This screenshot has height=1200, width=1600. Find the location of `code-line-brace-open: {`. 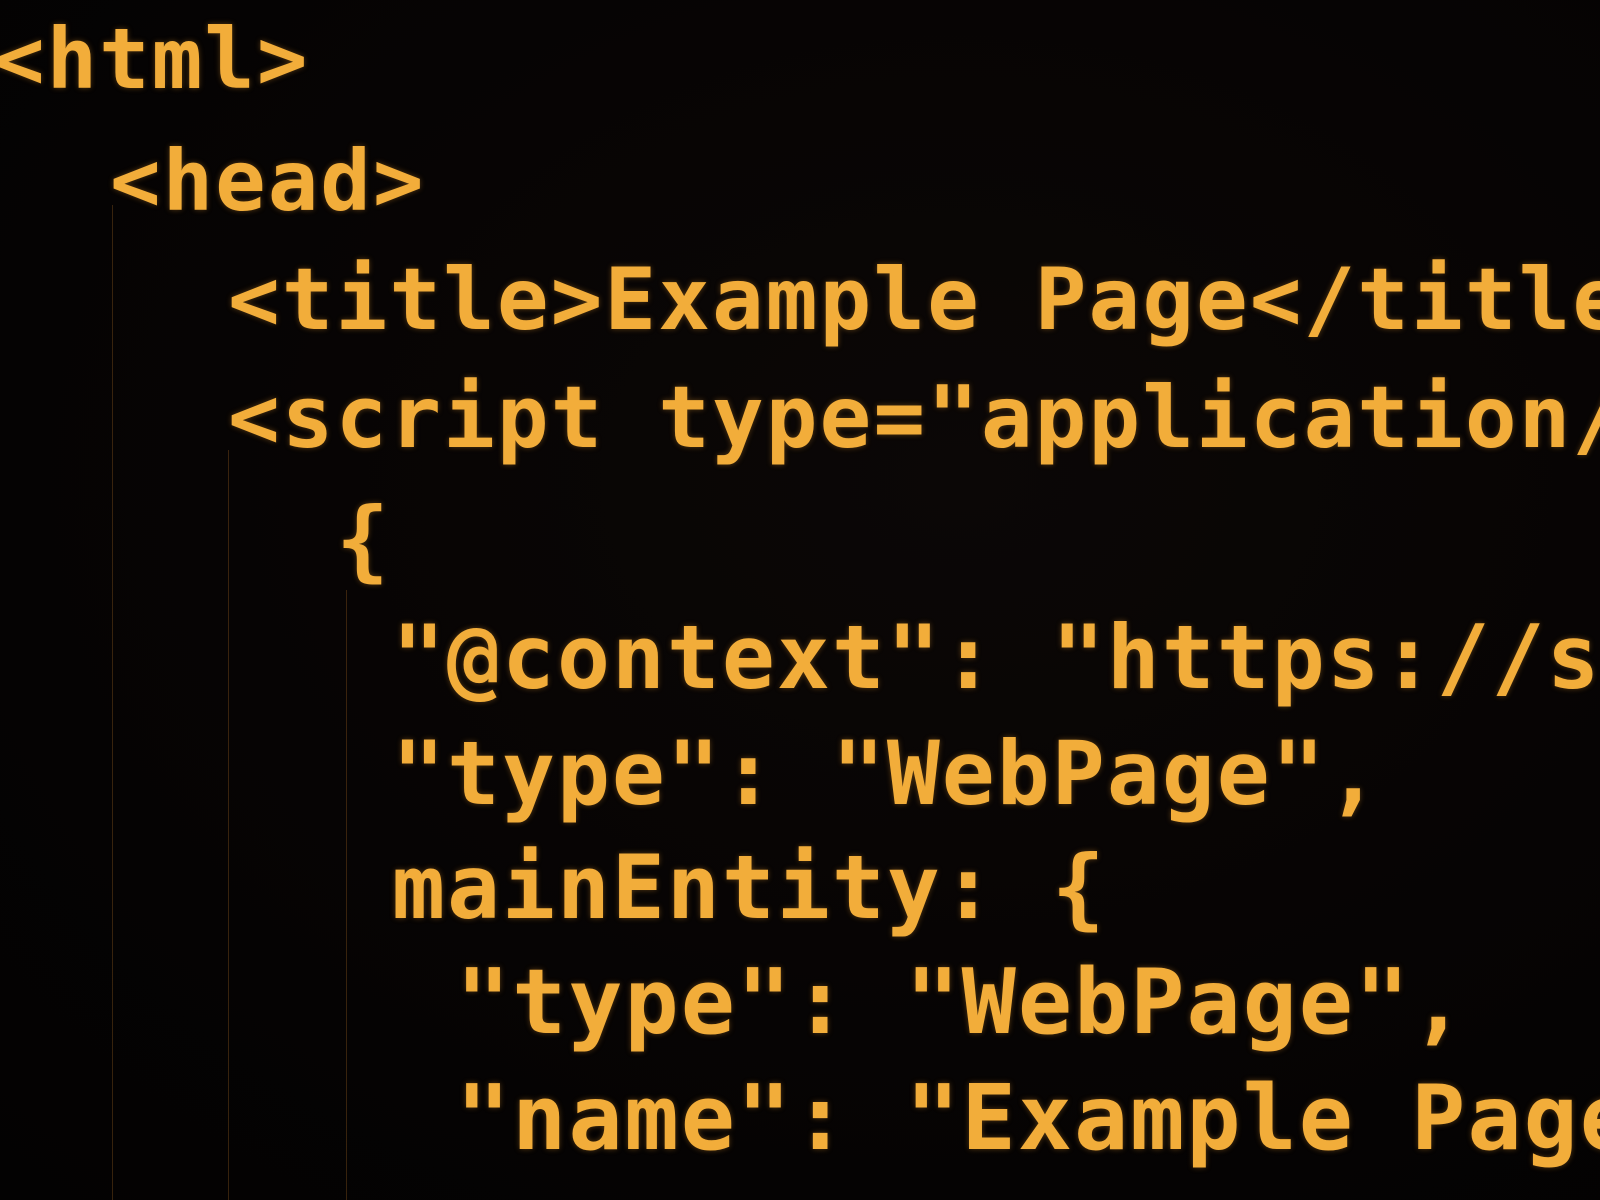

code-line-brace-open: { is located at coordinates (363, 539).